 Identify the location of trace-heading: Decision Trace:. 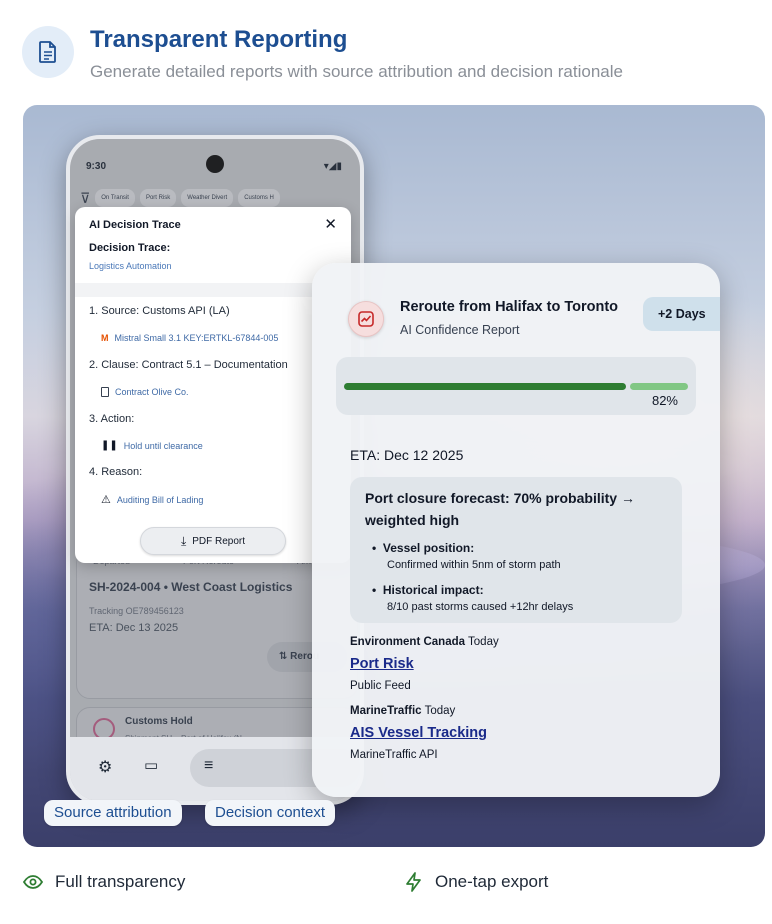
(130, 248).